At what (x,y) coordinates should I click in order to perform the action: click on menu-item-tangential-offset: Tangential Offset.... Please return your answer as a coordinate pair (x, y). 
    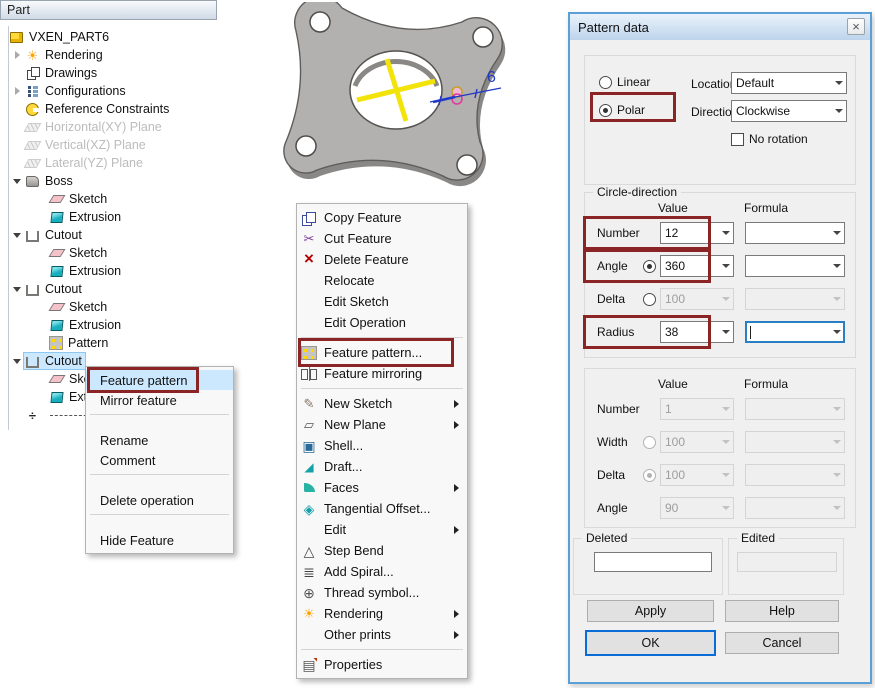
    Looking at the image, I should click on (382, 508).